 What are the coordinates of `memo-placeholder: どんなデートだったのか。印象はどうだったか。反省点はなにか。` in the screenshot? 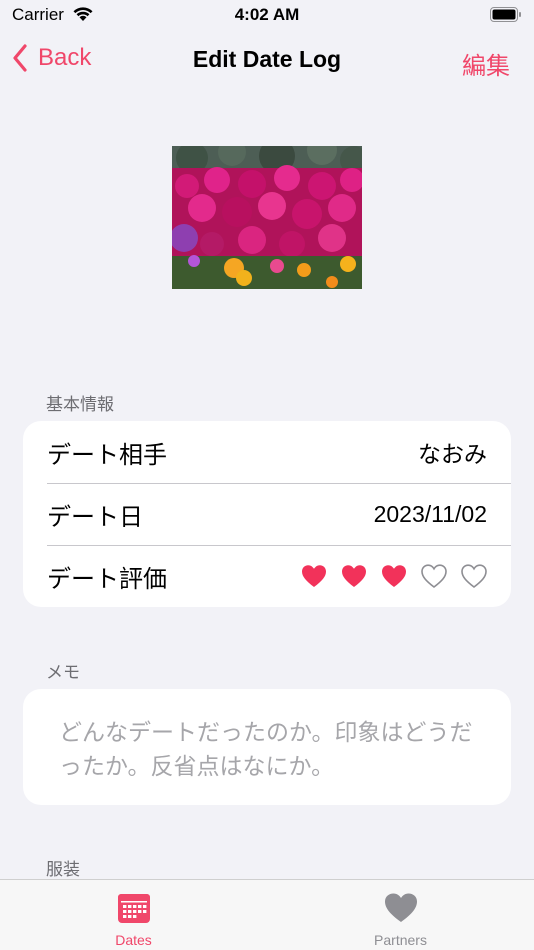 It's located at (266, 749).